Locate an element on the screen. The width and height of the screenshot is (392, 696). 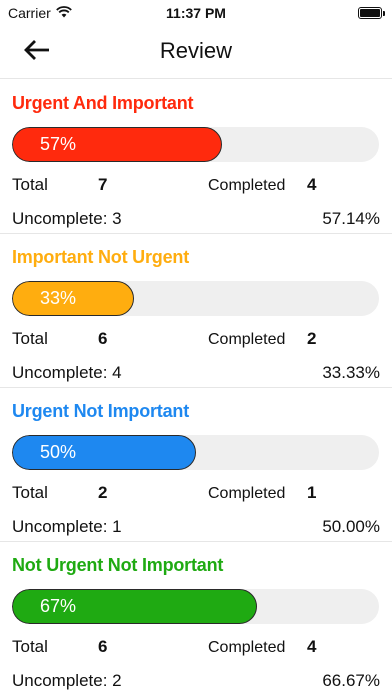
progress-label: 50% is located at coordinates (58, 452).